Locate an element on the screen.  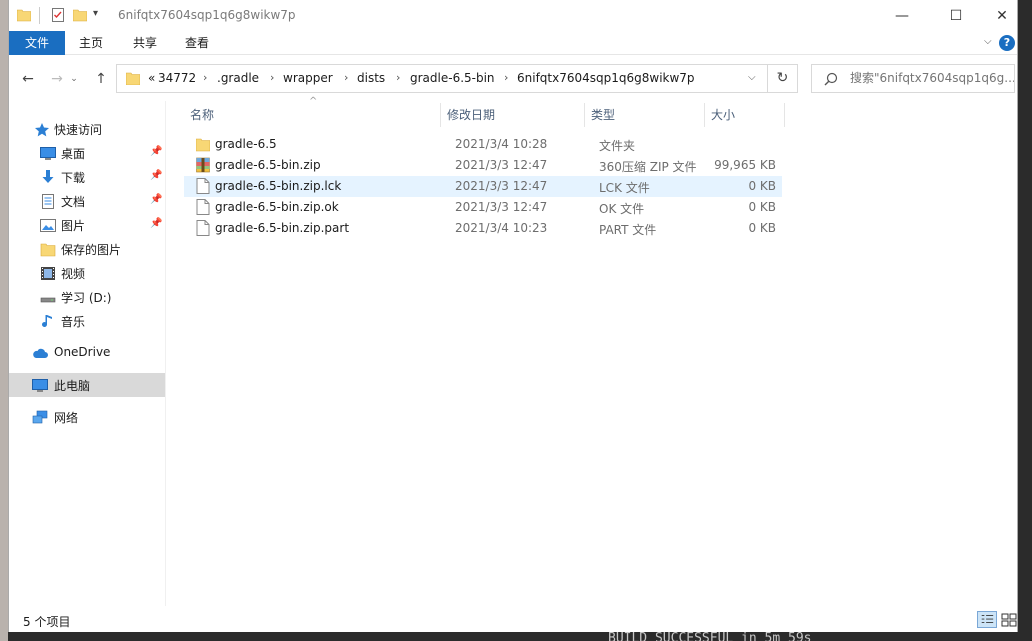
file-name: gradle-6.5-bin.zip.part is located at coordinates (282, 228).